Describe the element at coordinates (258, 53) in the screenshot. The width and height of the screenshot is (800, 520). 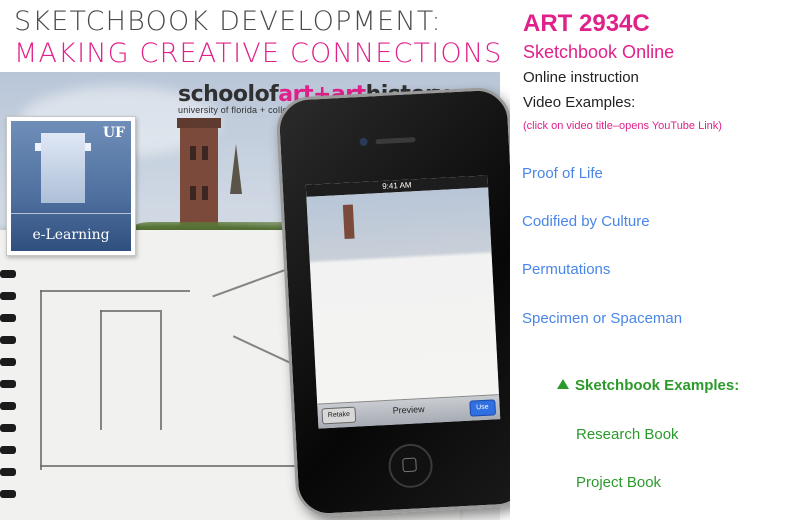
I see `page-title-line-2: MAKING CREATIVE CONNECTIONS` at that location.